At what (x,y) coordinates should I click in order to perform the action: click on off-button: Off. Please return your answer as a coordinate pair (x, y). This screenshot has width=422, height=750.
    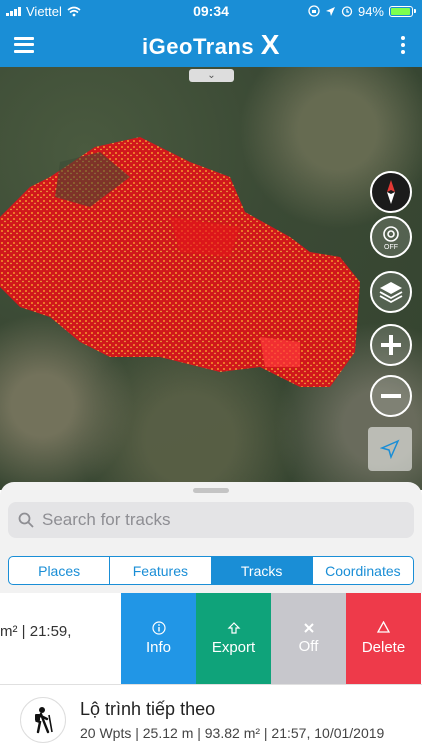
    Looking at the image, I should click on (308, 638).